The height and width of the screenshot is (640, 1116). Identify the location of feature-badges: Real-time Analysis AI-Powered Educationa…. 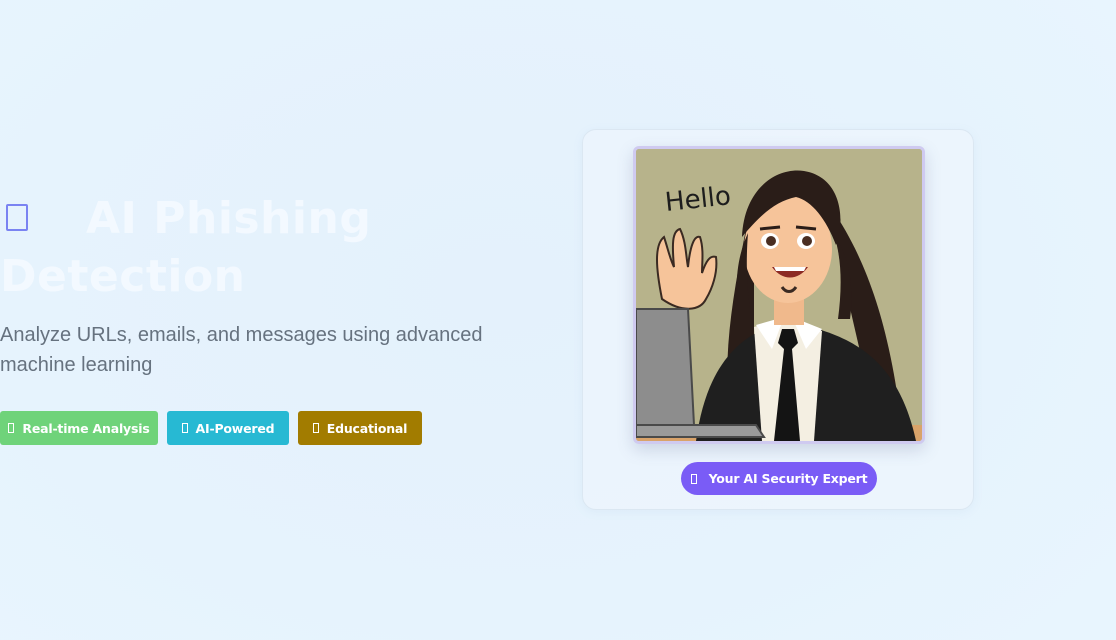
(211, 428).